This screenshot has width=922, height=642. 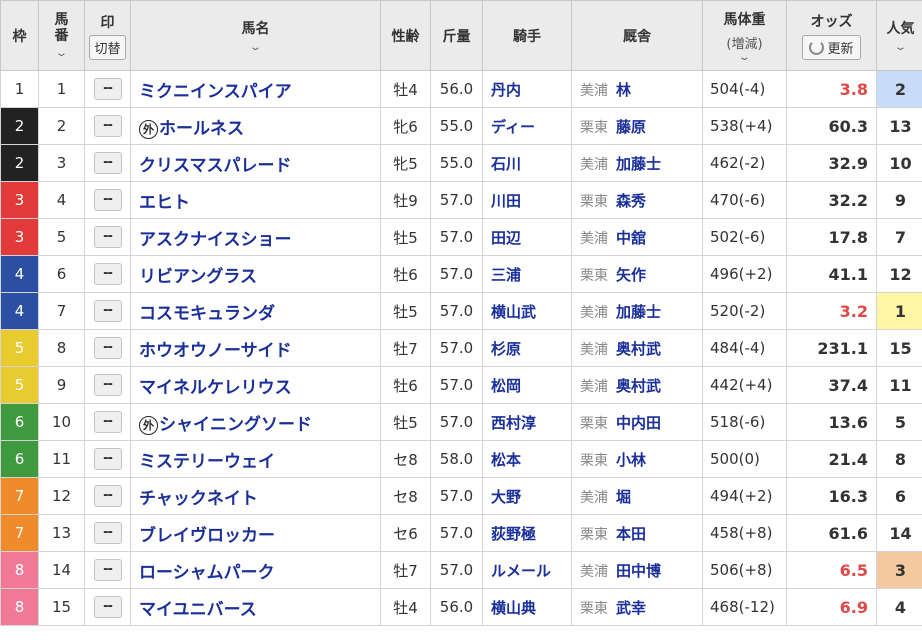 I want to click on header-horse-name: 馬名 ⌄, so click(x=255, y=35).